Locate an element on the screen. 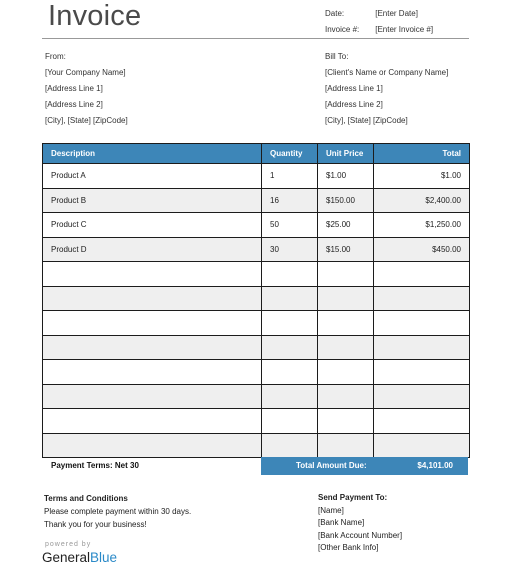 This screenshot has height=569, width=512. cell-description: Product A is located at coordinates (152, 176).